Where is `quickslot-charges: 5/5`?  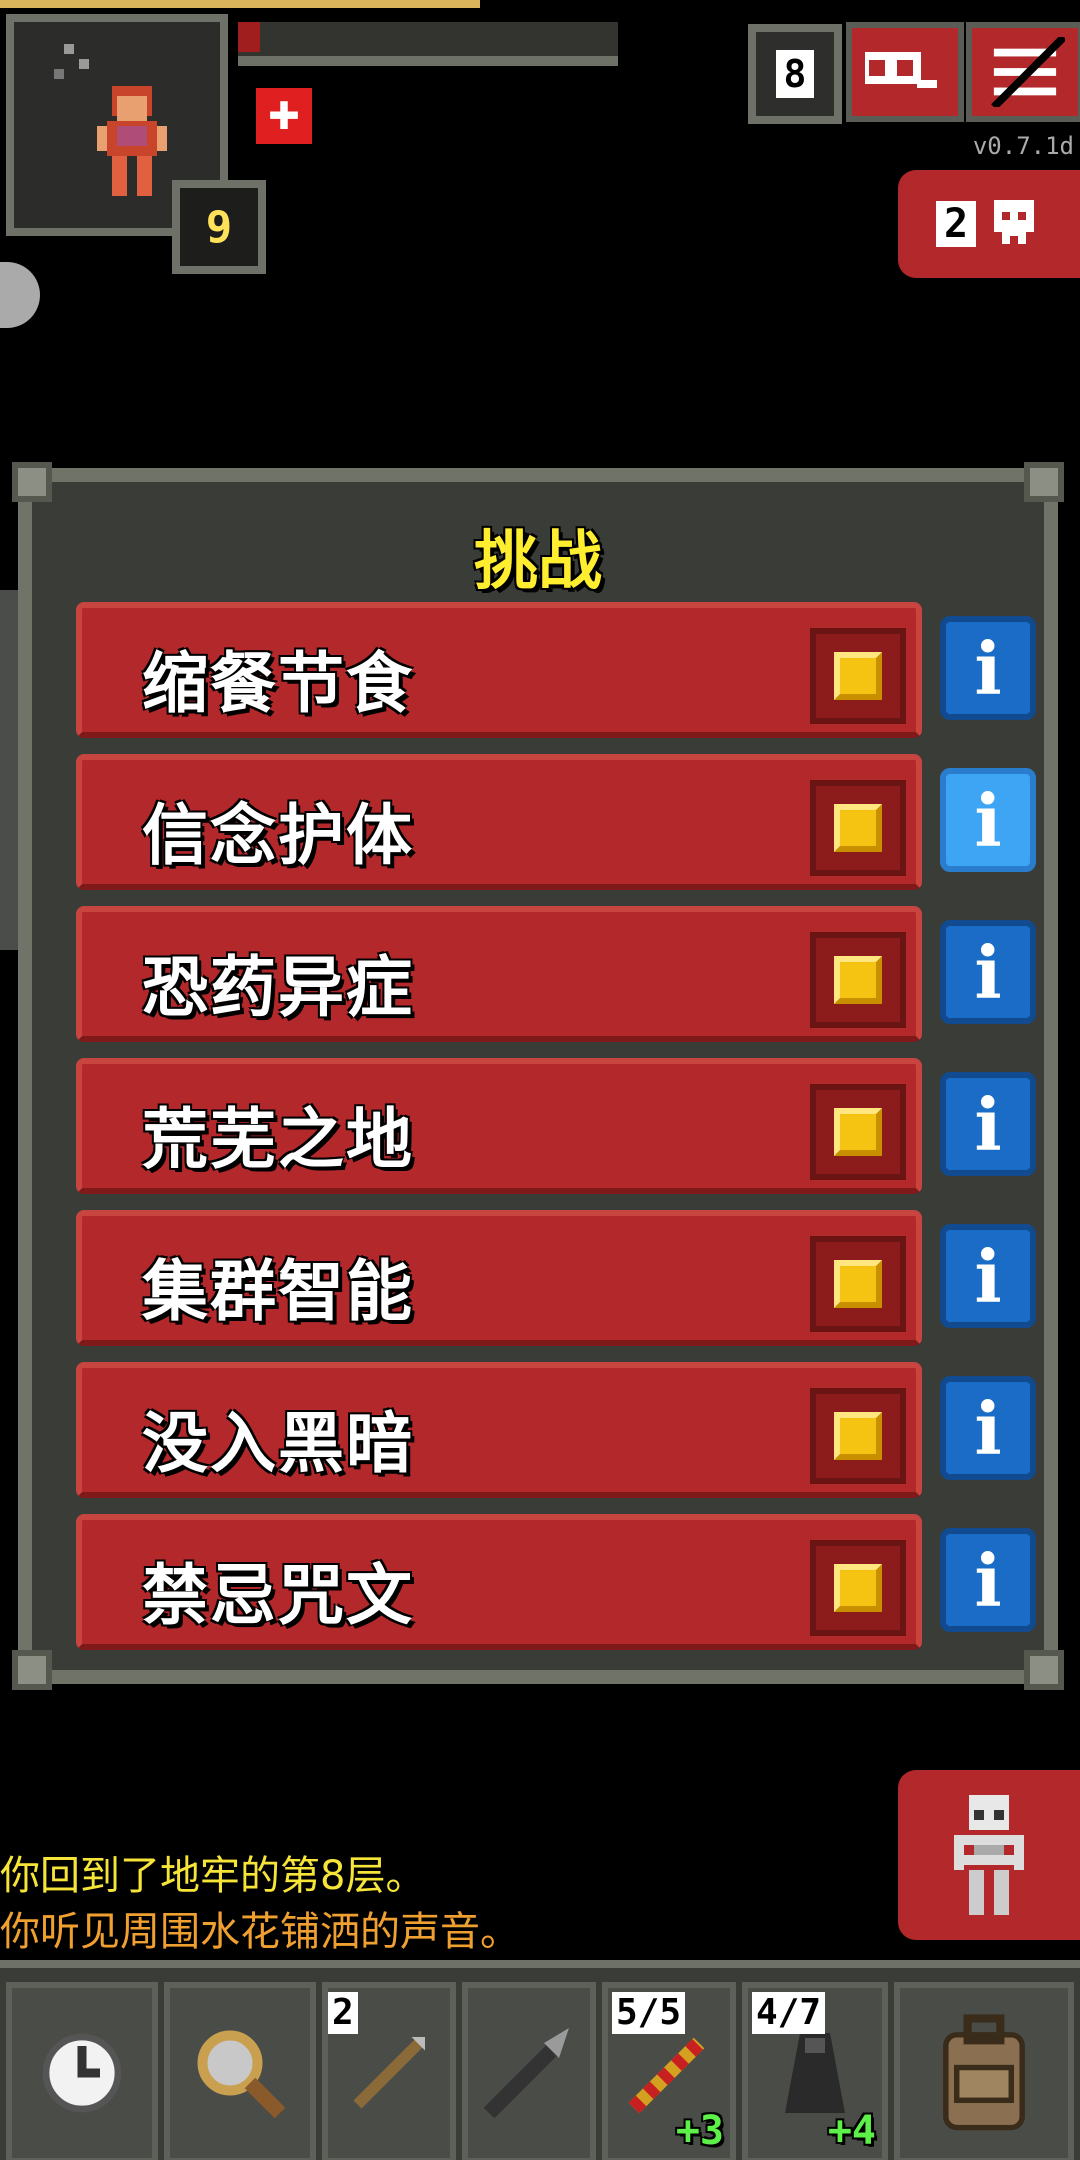
quickslot-charges: 5/5 is located at coordinates (649, 2013).